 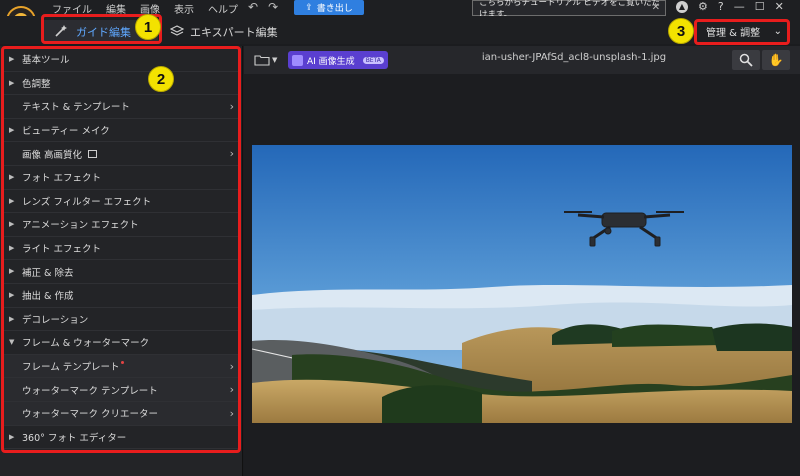 What do you see at coordinates (733, 33) in the screenshot?
I see `manage-adjust-label: 管理 & 調整` at bounding box center [733, 33].